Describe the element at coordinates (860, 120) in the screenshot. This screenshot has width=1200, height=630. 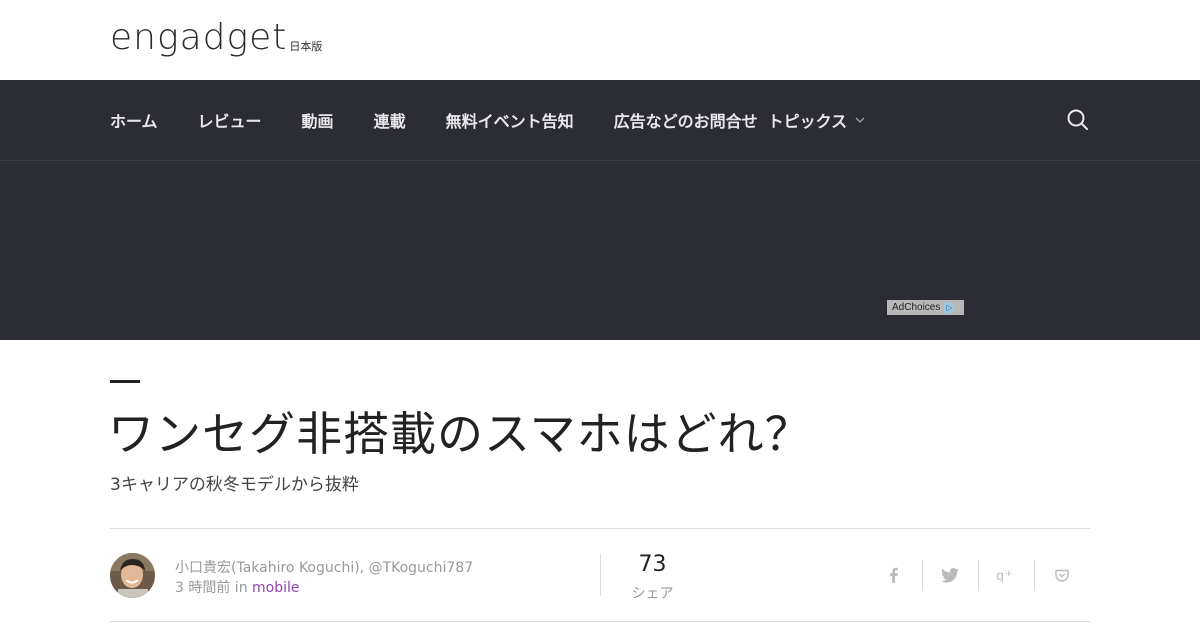
I see `chevron-down-icon` at that location.